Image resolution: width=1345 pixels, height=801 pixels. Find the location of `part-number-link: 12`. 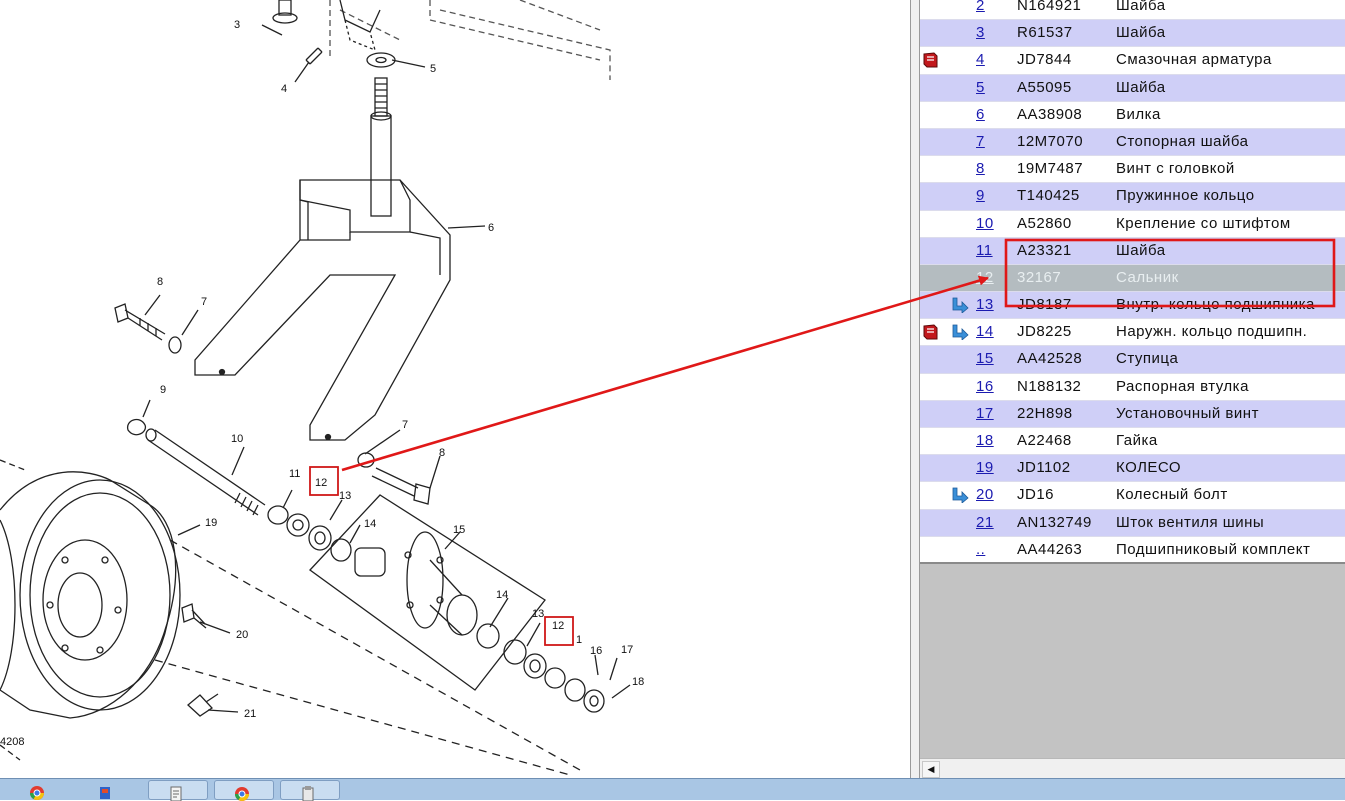

part-number-link: 12 is located at coordinates (994, 277).